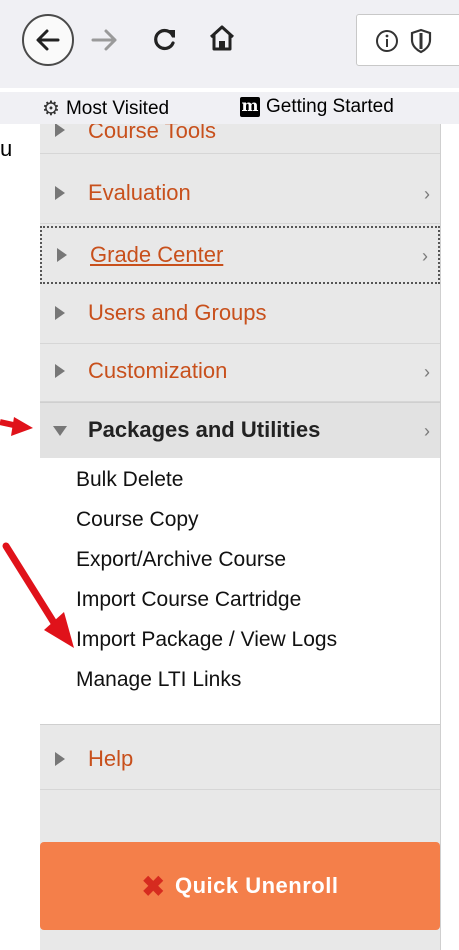 This screenshot has width=459, height=950. Describe the element at coordinates (240, 195) in the screenshot. I see `menu-item-evaluation: Evaluation ›` at that location.